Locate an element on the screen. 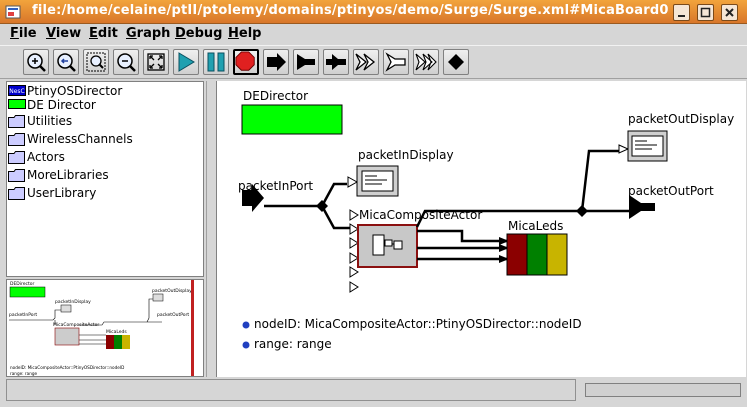 This screenshot has width=747, height=407. zoom-fit-button is located at coordinates (96, 62).